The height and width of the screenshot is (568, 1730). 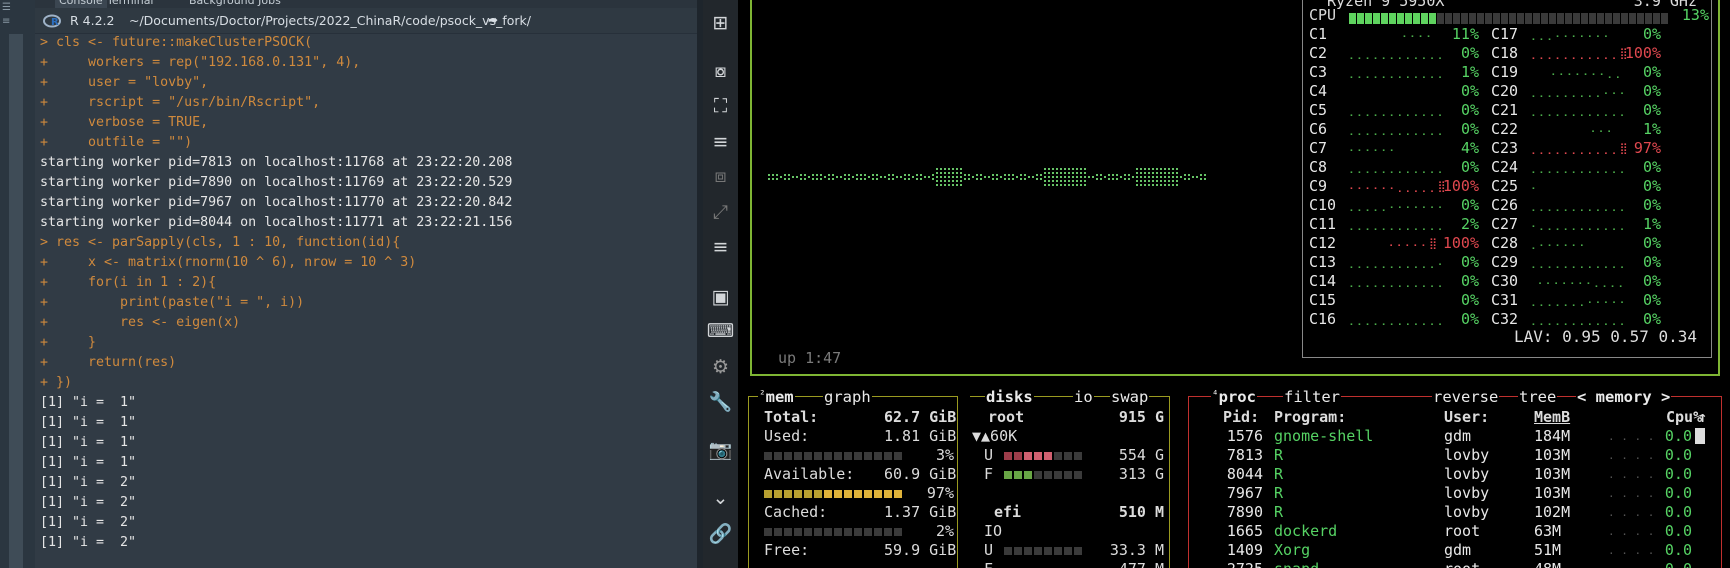 What do you see at coordinates (720, 331) in the screenshot?
I see `keyboard-icon: ⌨` at bounding box center [720, 331].